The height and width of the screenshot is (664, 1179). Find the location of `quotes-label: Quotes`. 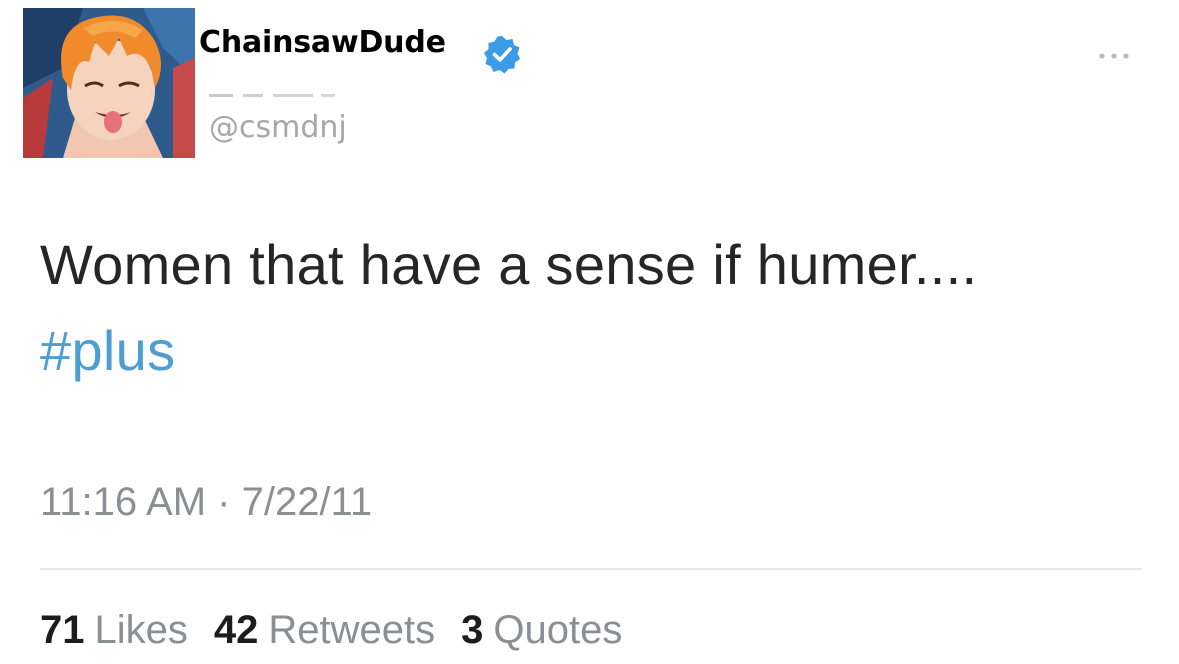

quotes-label: Quotes is located at coordinates (558, 630).